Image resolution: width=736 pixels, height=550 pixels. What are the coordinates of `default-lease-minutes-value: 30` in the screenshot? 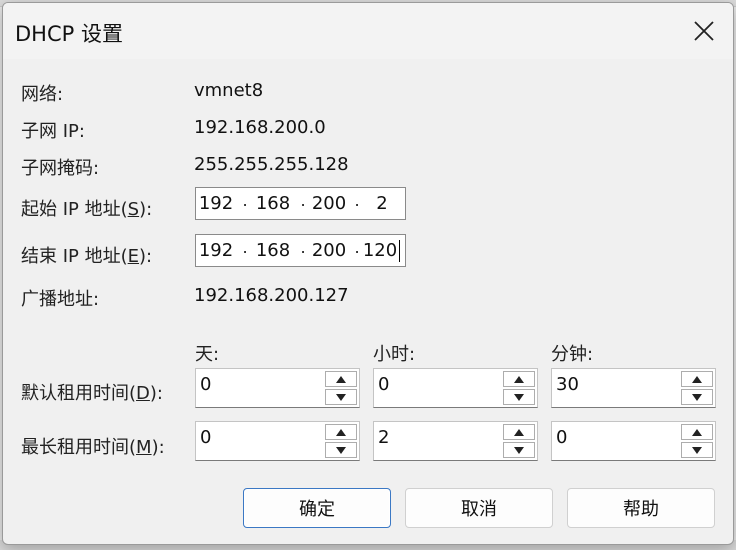 It's located at (567, 384).